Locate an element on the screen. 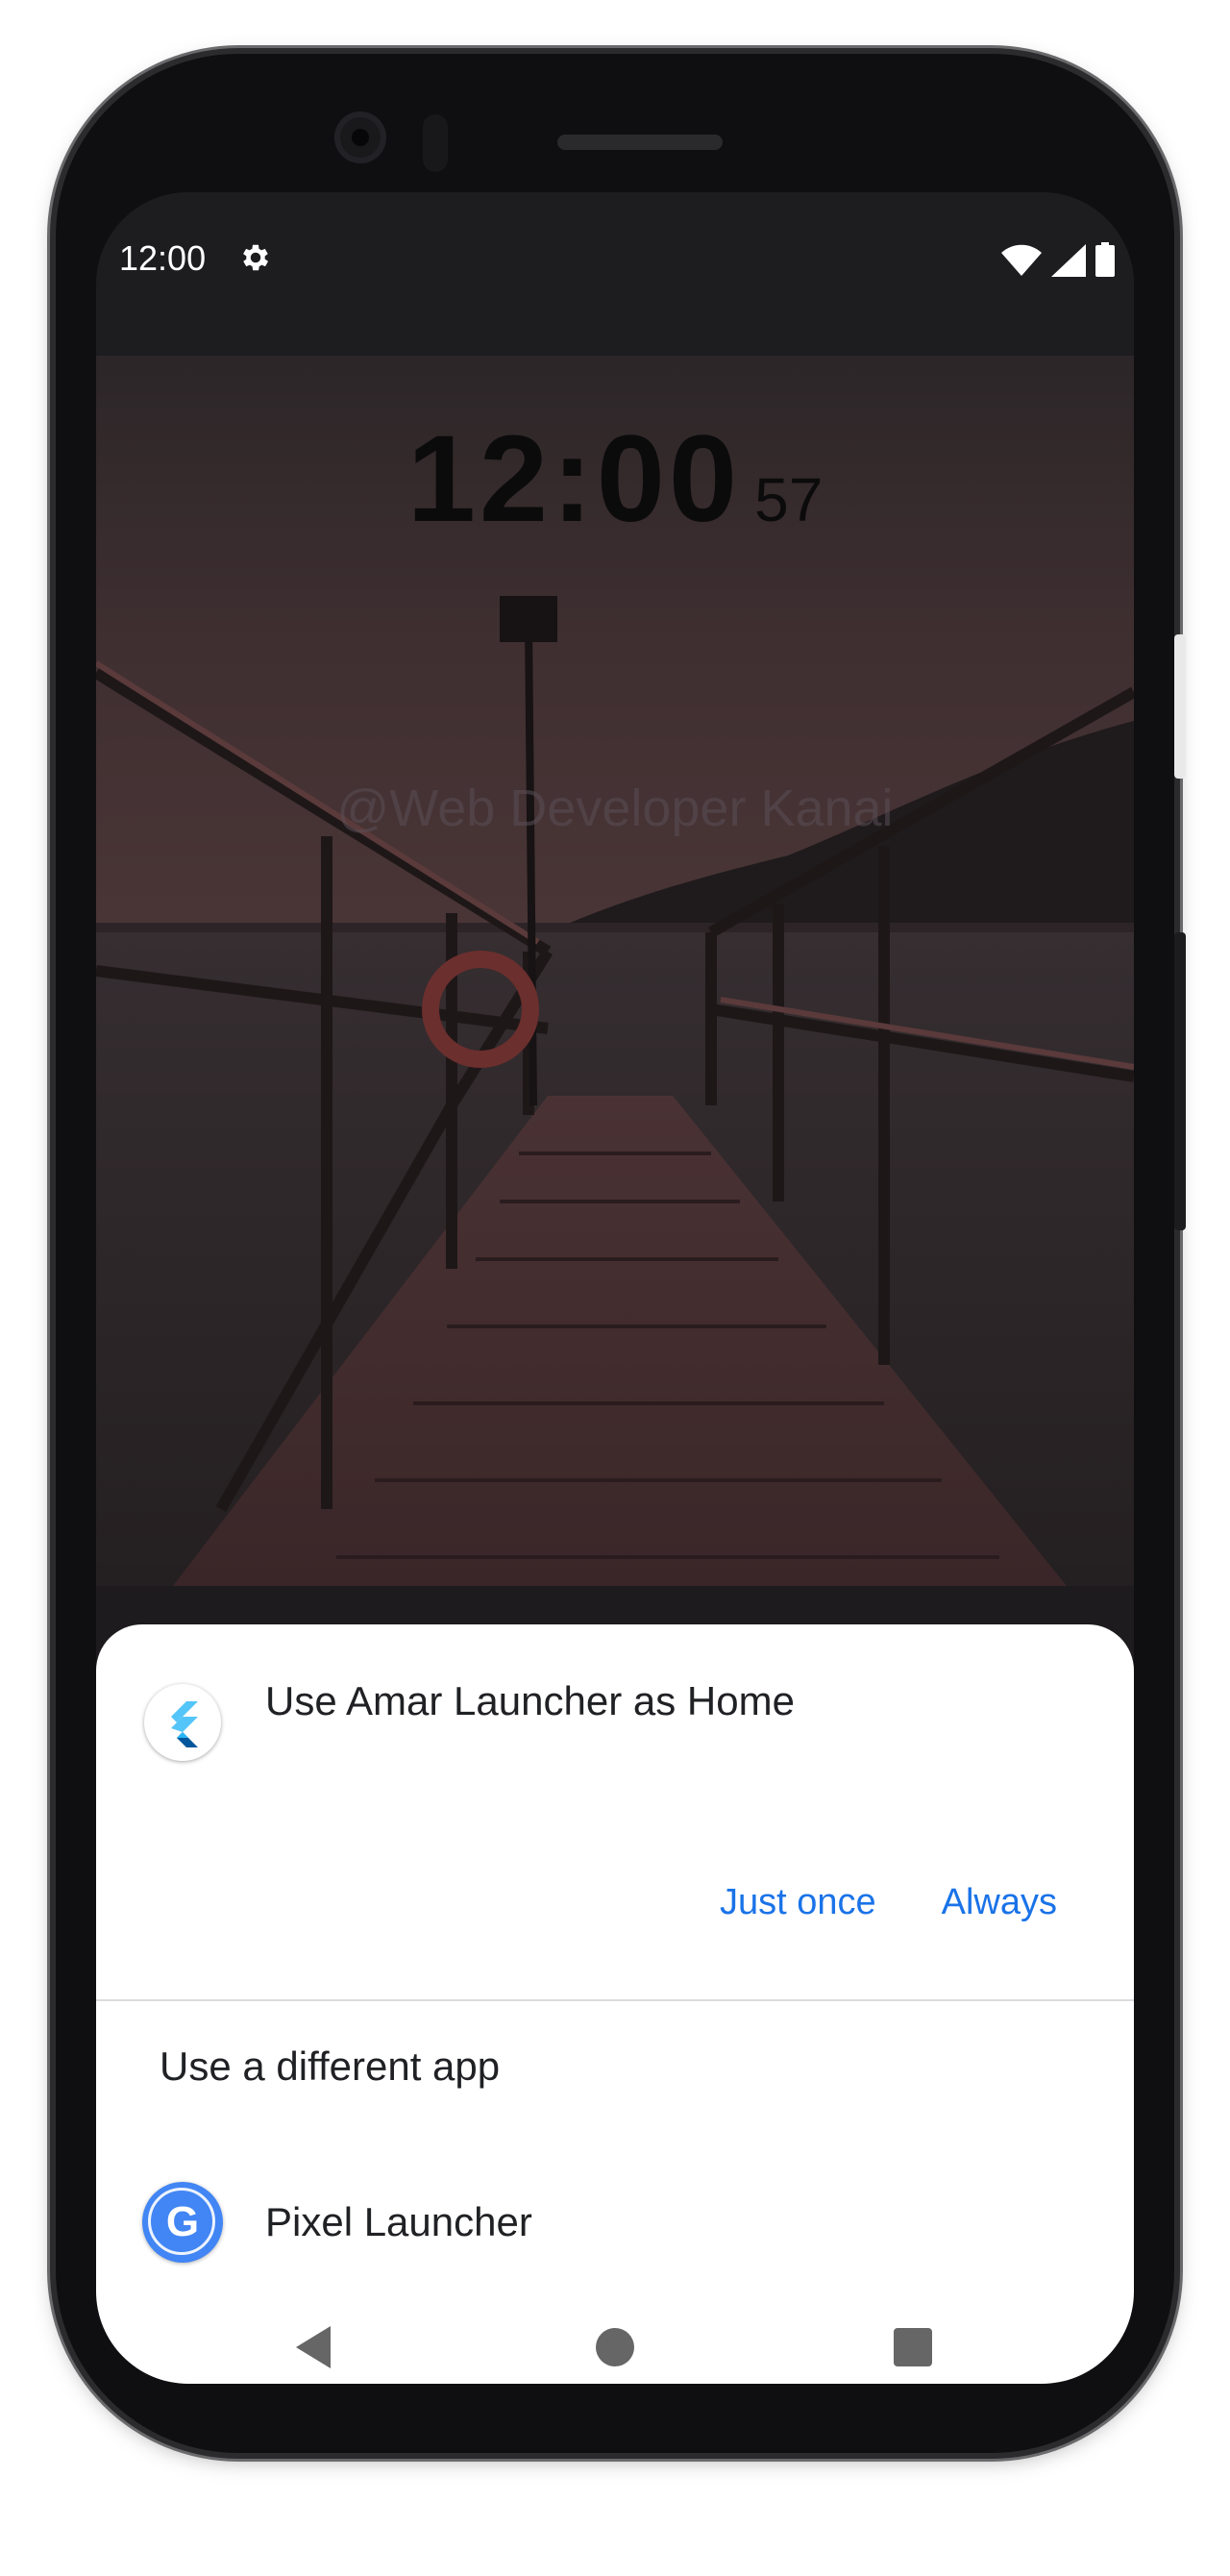  recents-square-icon is located at coordinates (913, 2347).